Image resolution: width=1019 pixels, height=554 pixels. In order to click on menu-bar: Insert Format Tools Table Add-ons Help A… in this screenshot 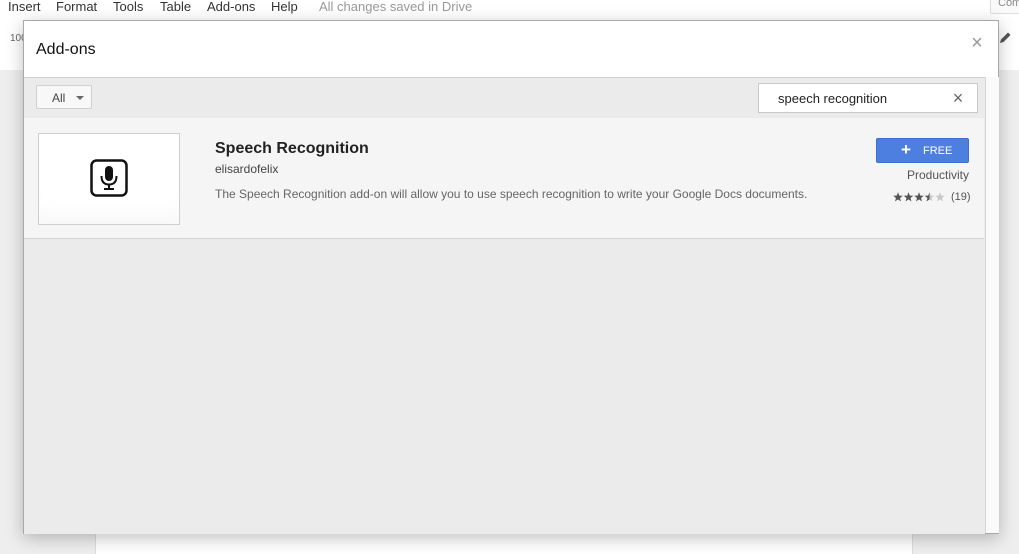, I will do `click(509, 7)`.